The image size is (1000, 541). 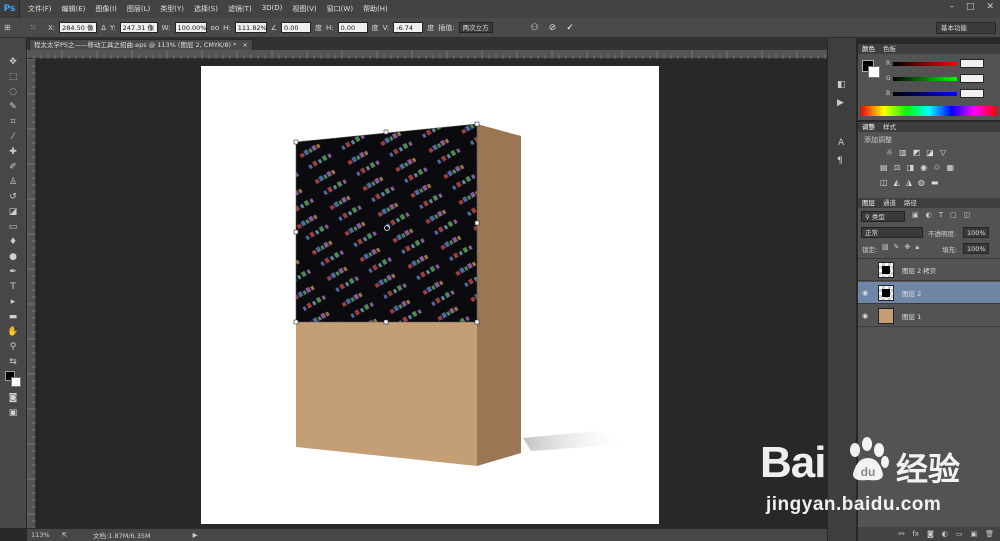 I want to click on link-layers-icon: ⚯, so click(x=901, y=534).